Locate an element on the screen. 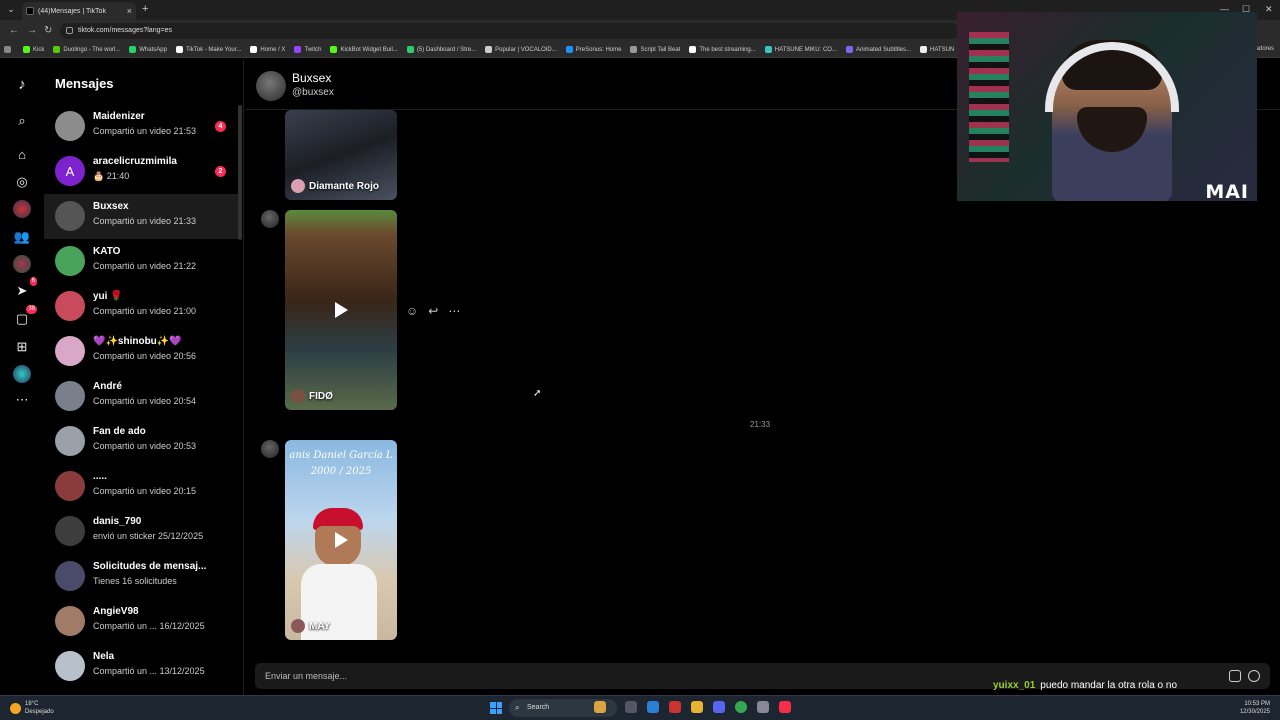 This screenshot has width=1280, height=720. site-info-icon is located at coordinates (69, 30).